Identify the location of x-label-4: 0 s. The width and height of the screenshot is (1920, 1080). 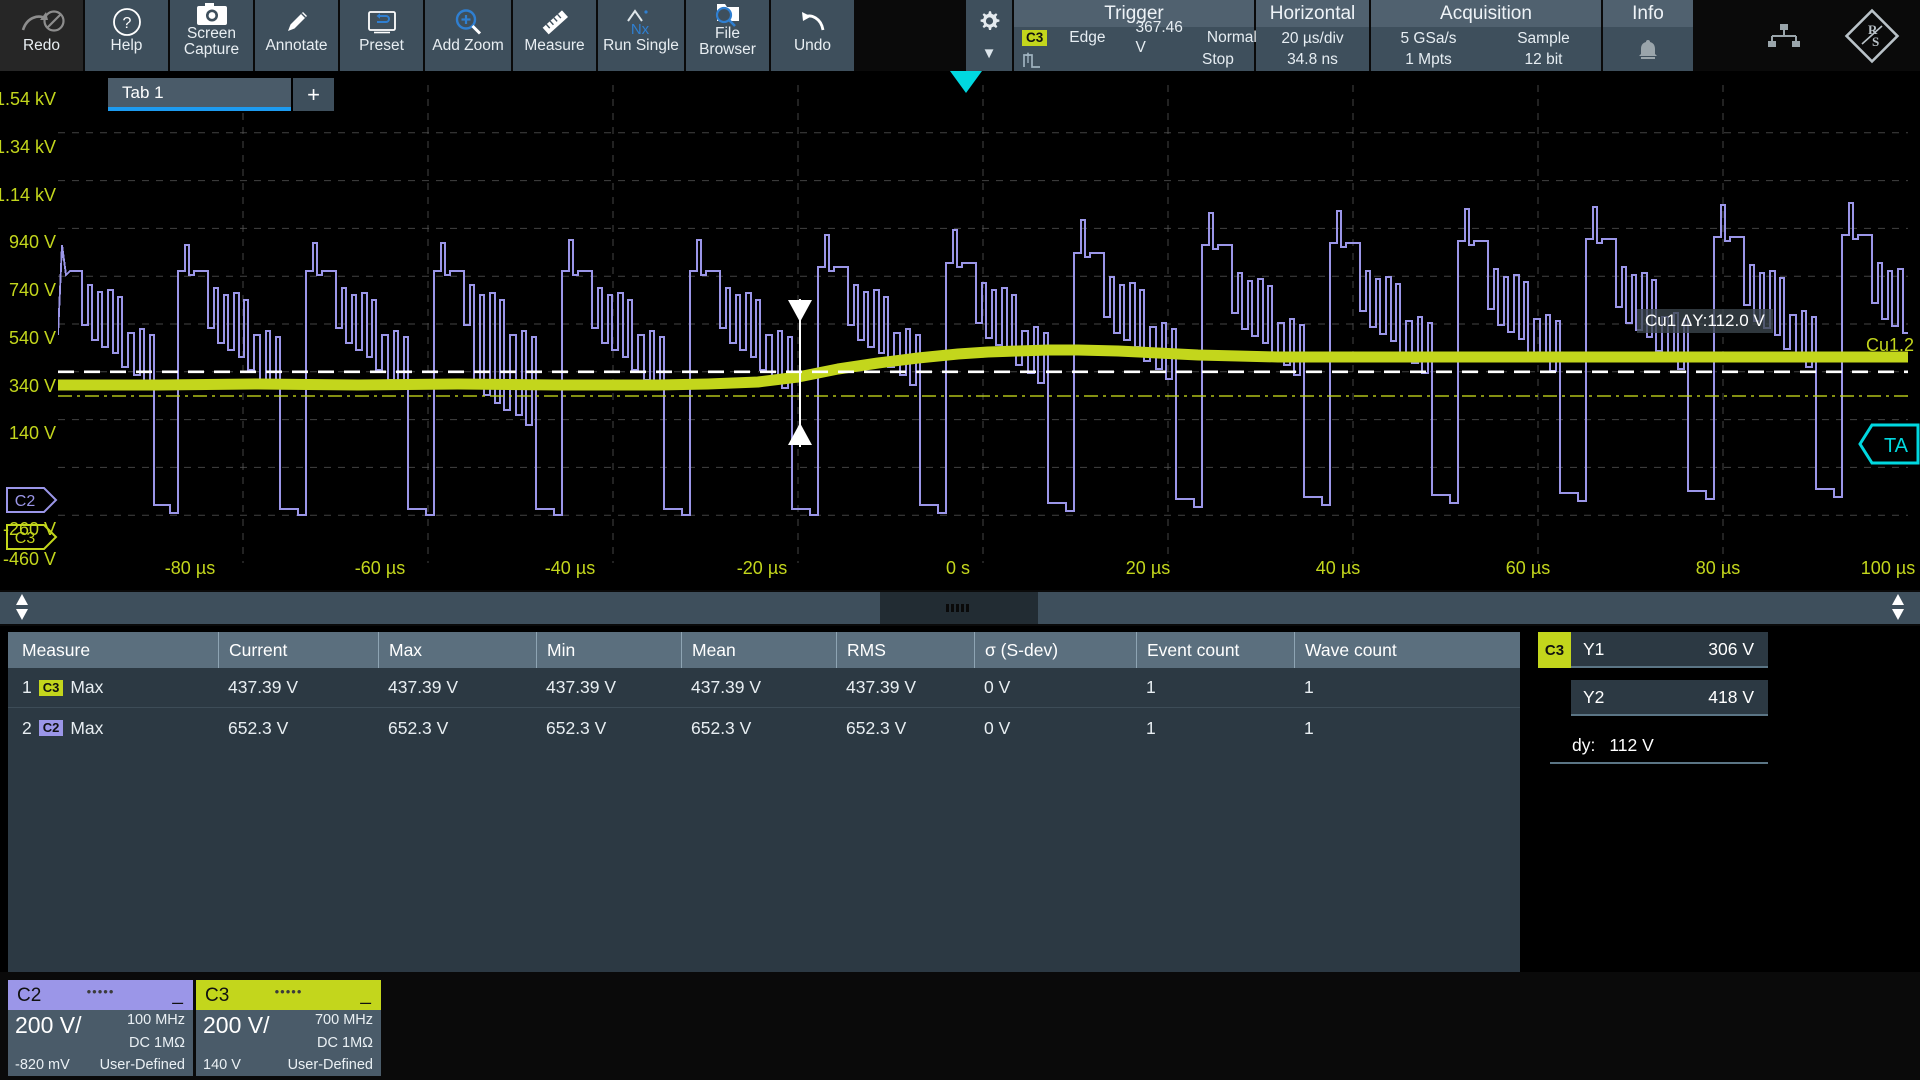
(958, 568).